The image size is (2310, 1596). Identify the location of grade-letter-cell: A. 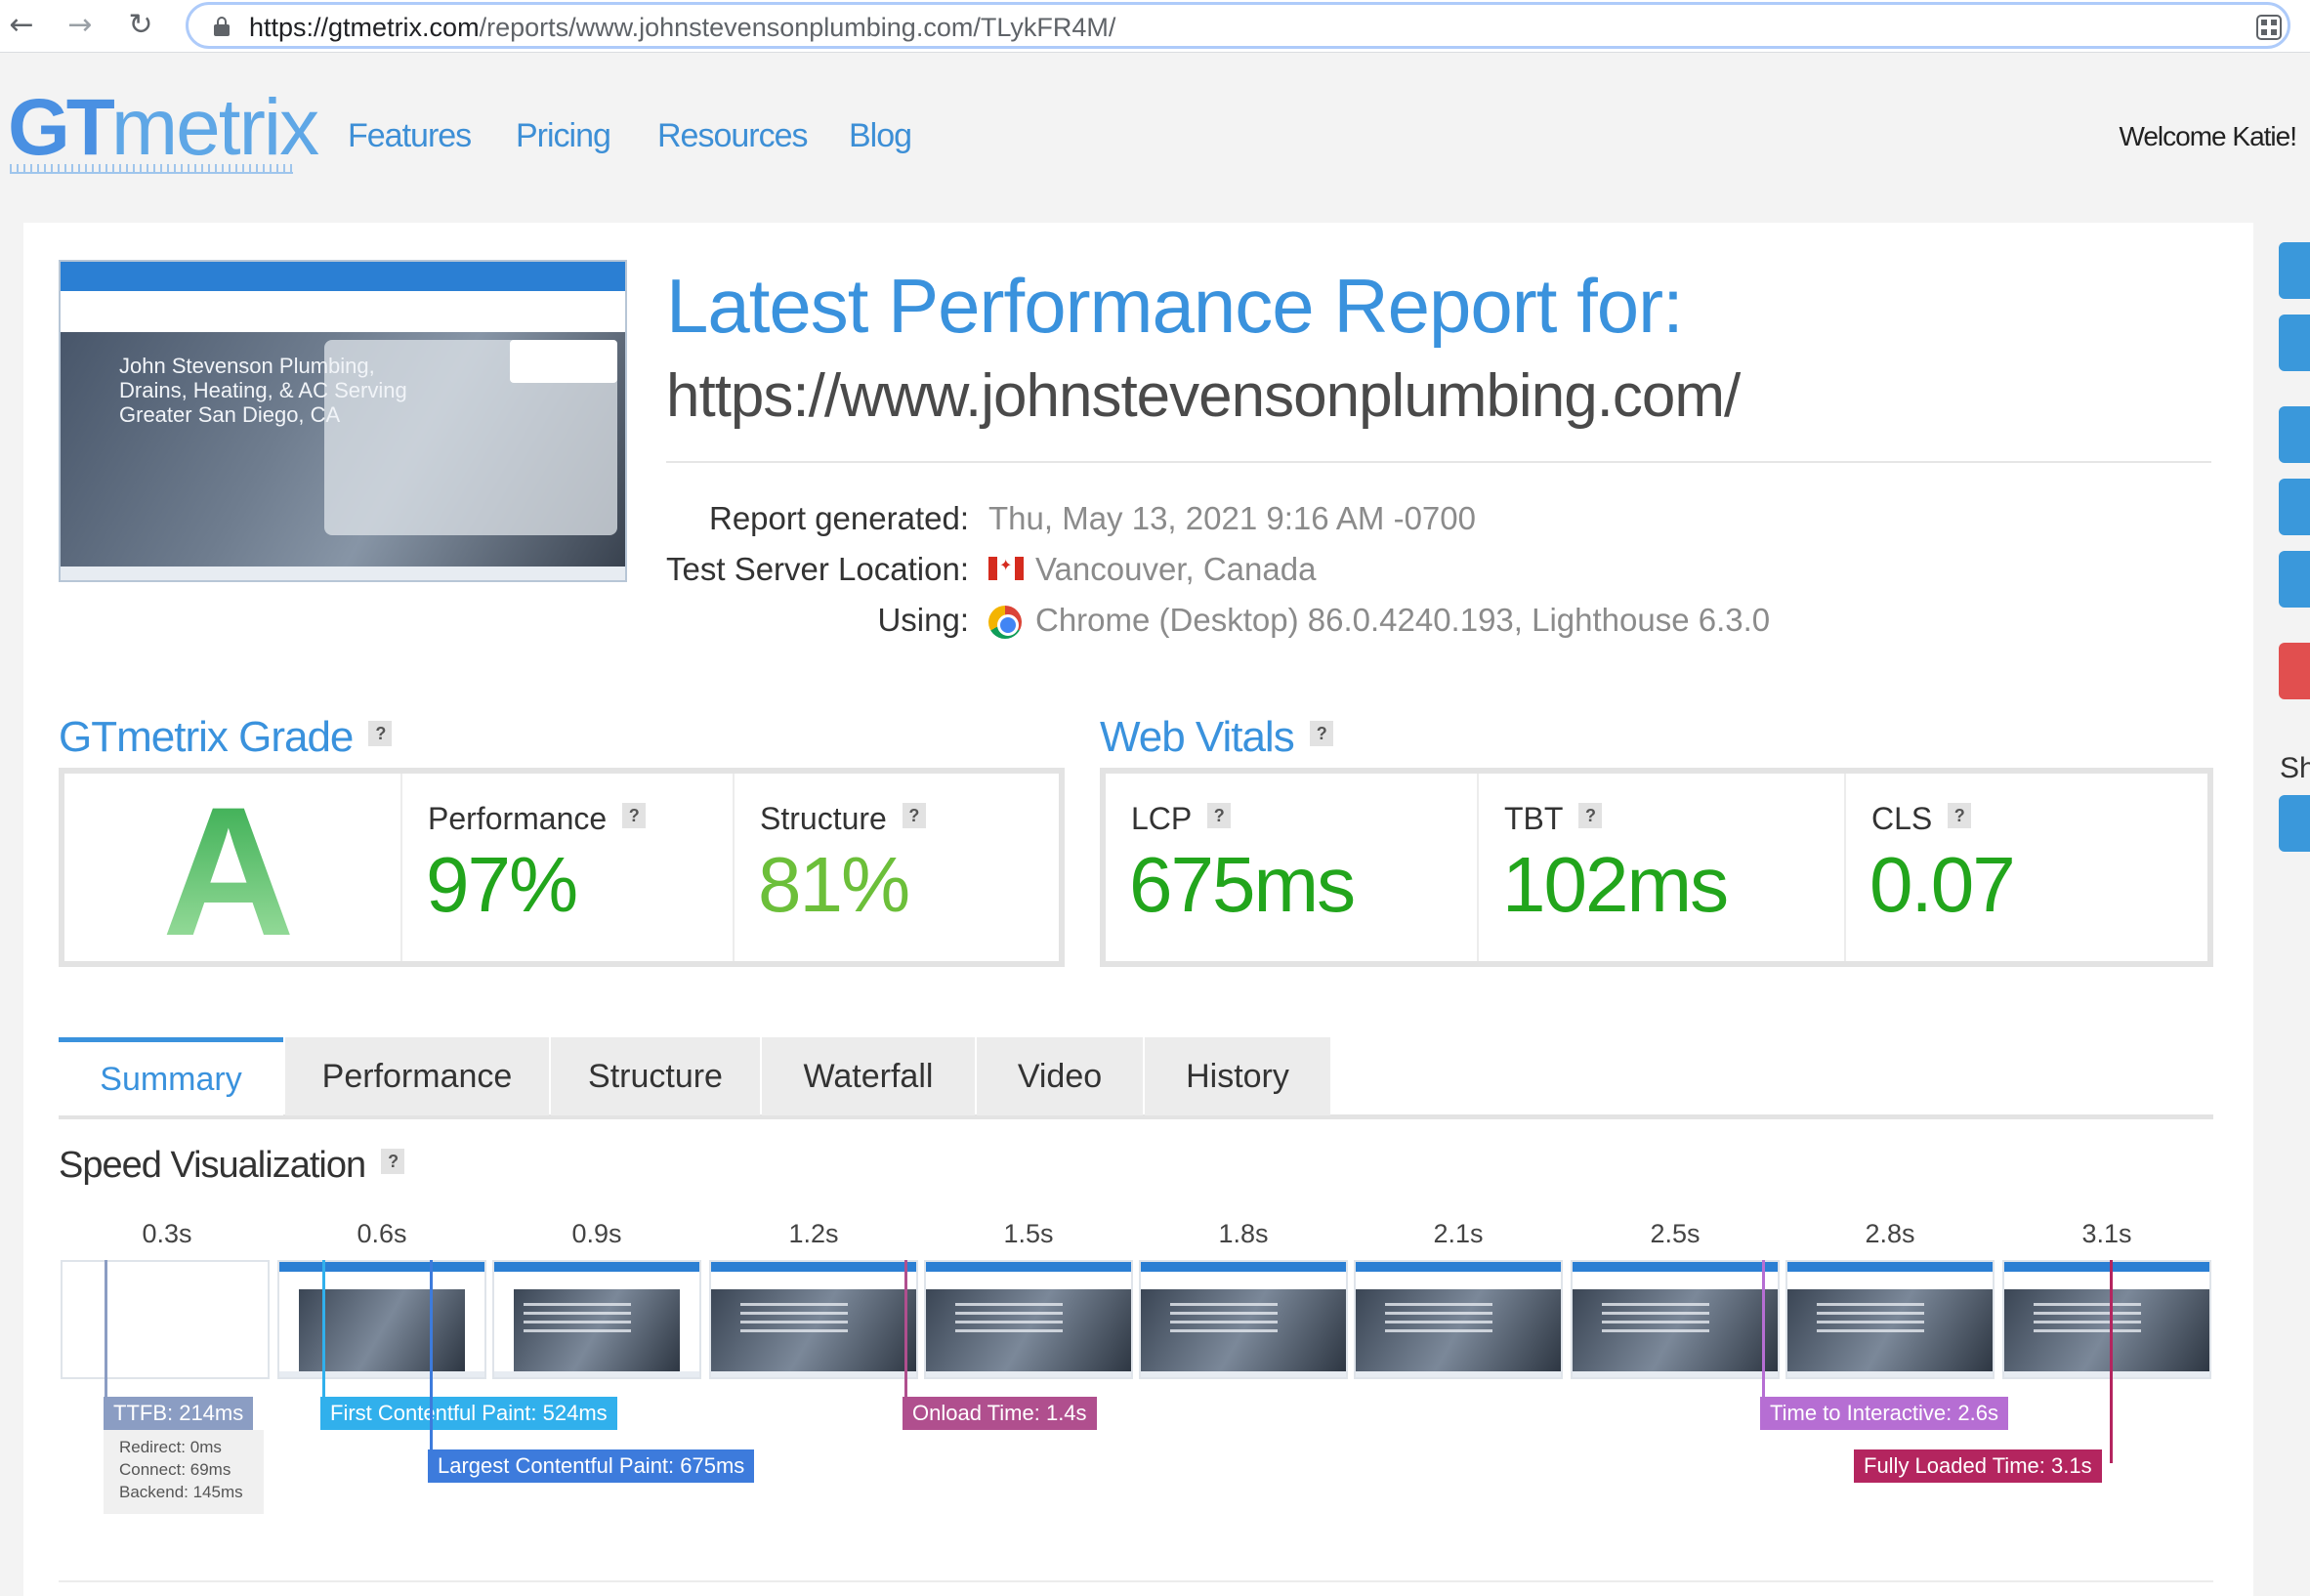
(232, 871).